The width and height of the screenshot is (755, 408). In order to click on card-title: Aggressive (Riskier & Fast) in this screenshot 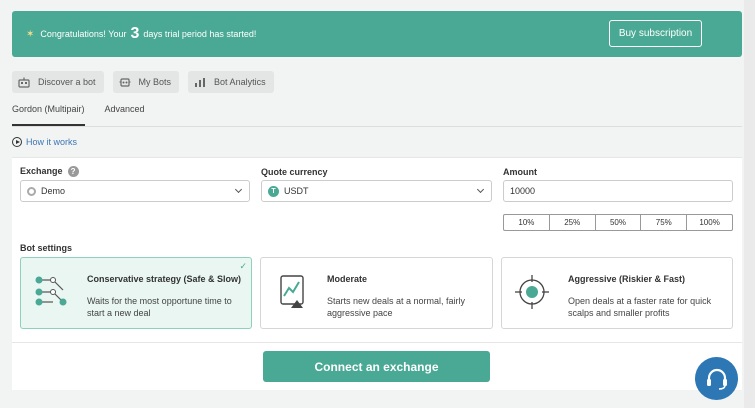, I will do `click(627, 279)`.